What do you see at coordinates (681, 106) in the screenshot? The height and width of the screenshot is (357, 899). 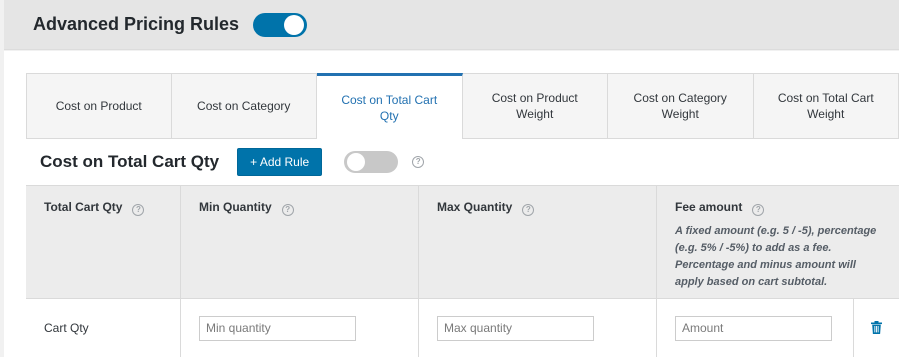 I see `tab-cost-on-category-weight: Cost on Category Weight` at bounding box center [681, 106].